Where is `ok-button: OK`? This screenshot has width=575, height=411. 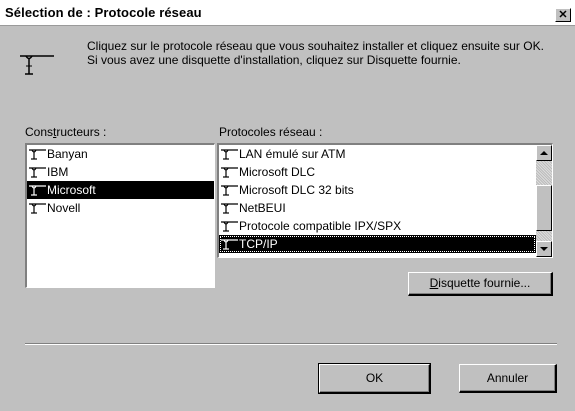 ok-button: OK is located at coordinates (374, 378).